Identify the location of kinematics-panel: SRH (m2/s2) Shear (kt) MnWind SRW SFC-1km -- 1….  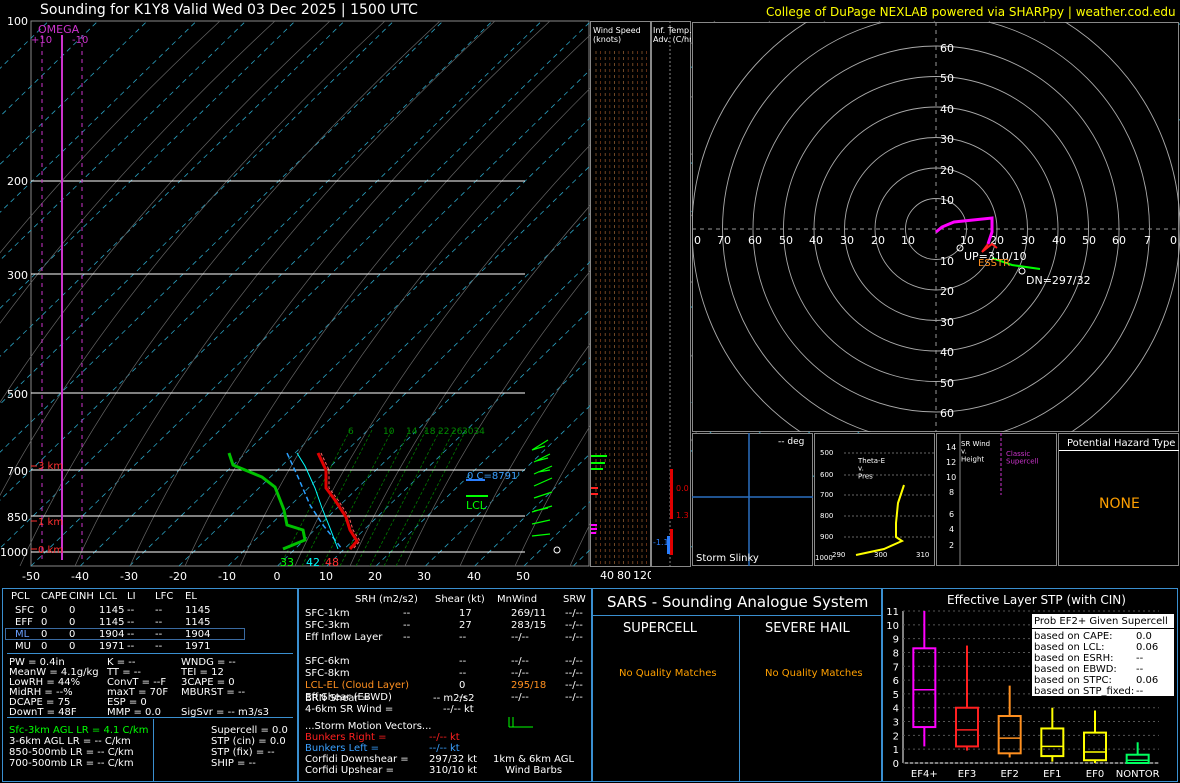
(445, 685).